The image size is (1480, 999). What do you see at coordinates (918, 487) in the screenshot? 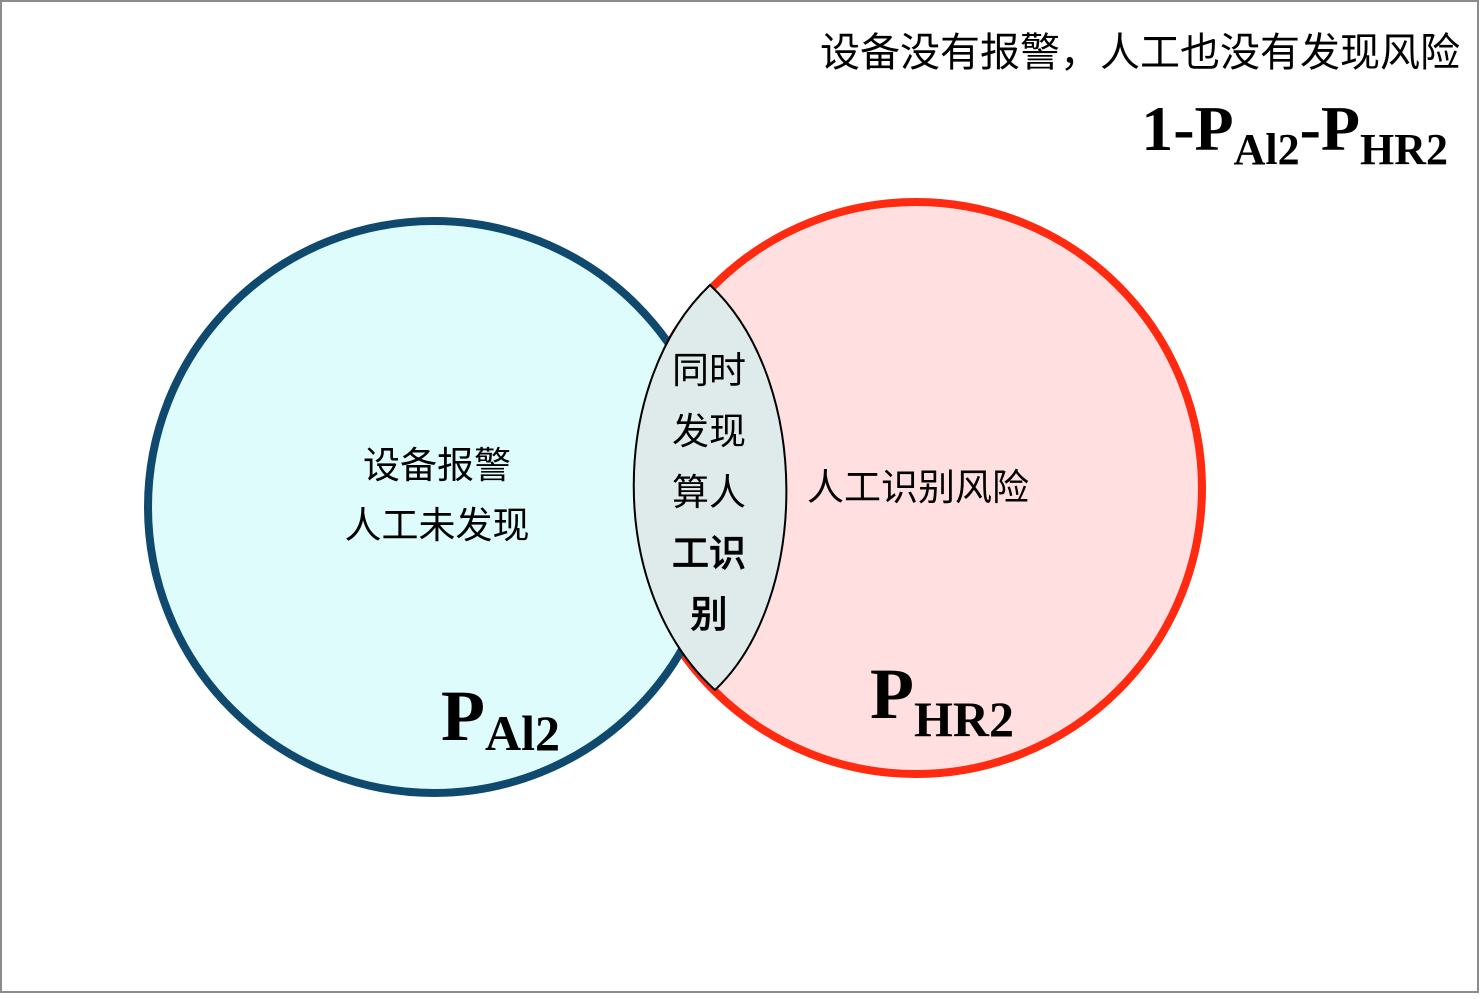
I see `right-label: 人工识别风险` at bounding box center [918, 487].